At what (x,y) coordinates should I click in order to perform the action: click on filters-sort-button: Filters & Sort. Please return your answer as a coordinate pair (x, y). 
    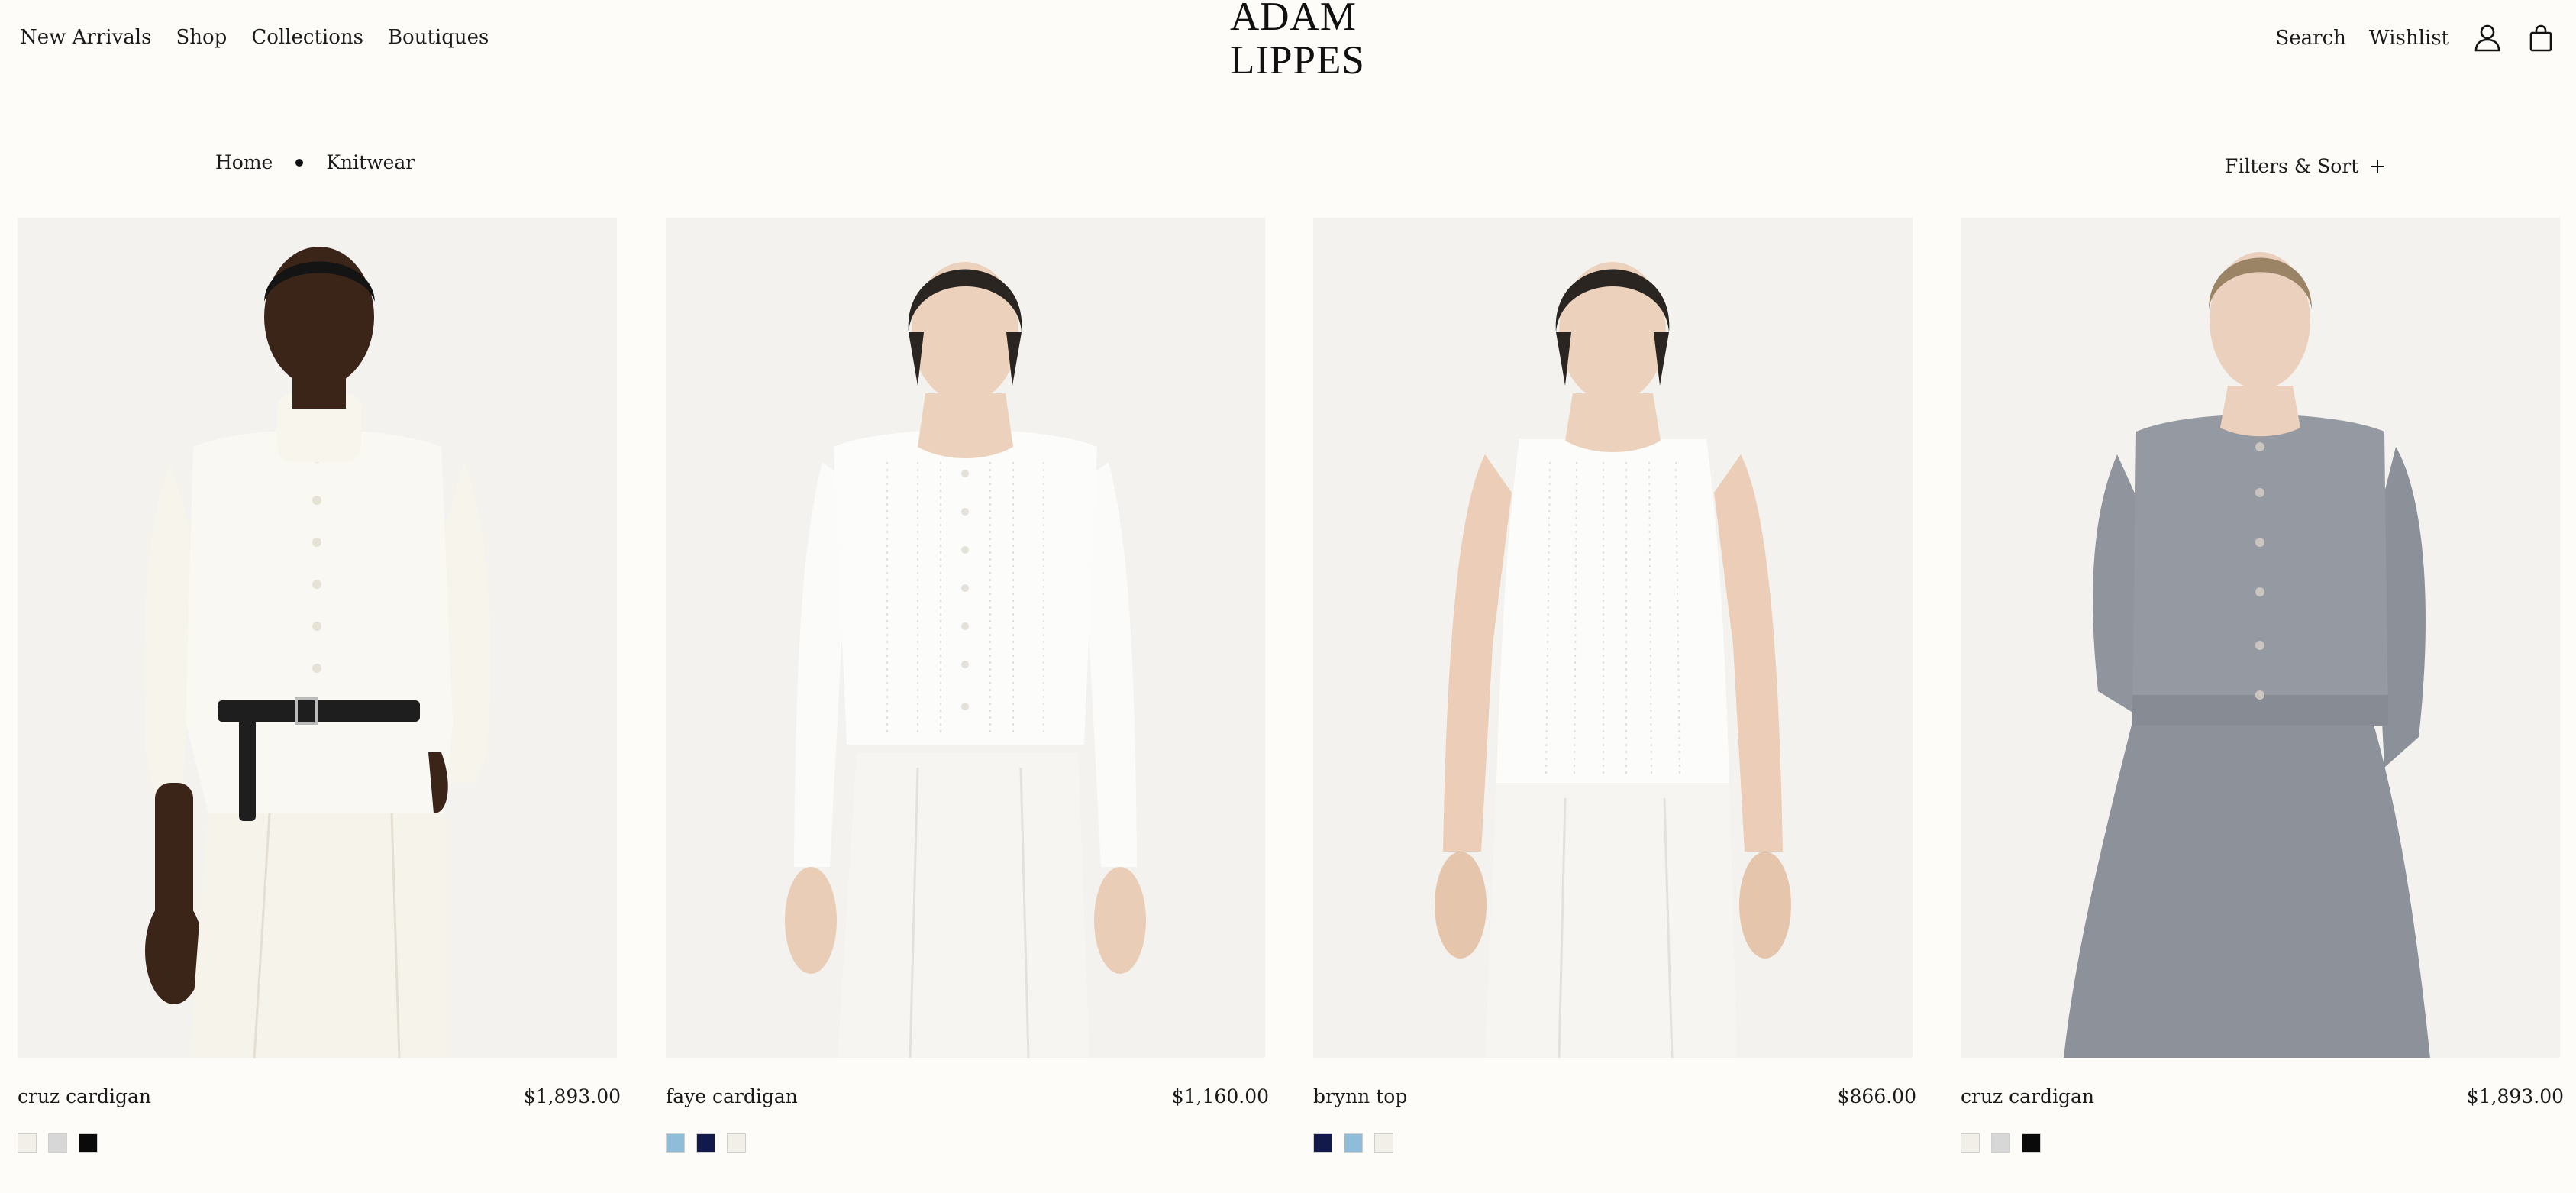
    Looking at the image, I should click on (2305, 166).